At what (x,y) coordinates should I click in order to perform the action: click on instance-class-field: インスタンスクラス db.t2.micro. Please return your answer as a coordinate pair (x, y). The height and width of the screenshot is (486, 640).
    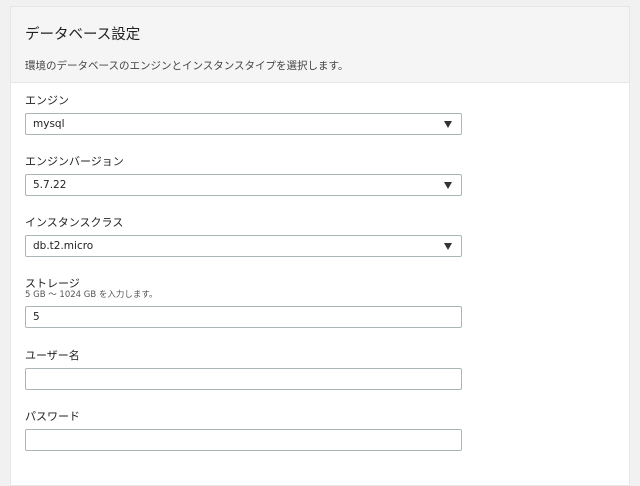
    Looking at the image, I should click on (243, 236).